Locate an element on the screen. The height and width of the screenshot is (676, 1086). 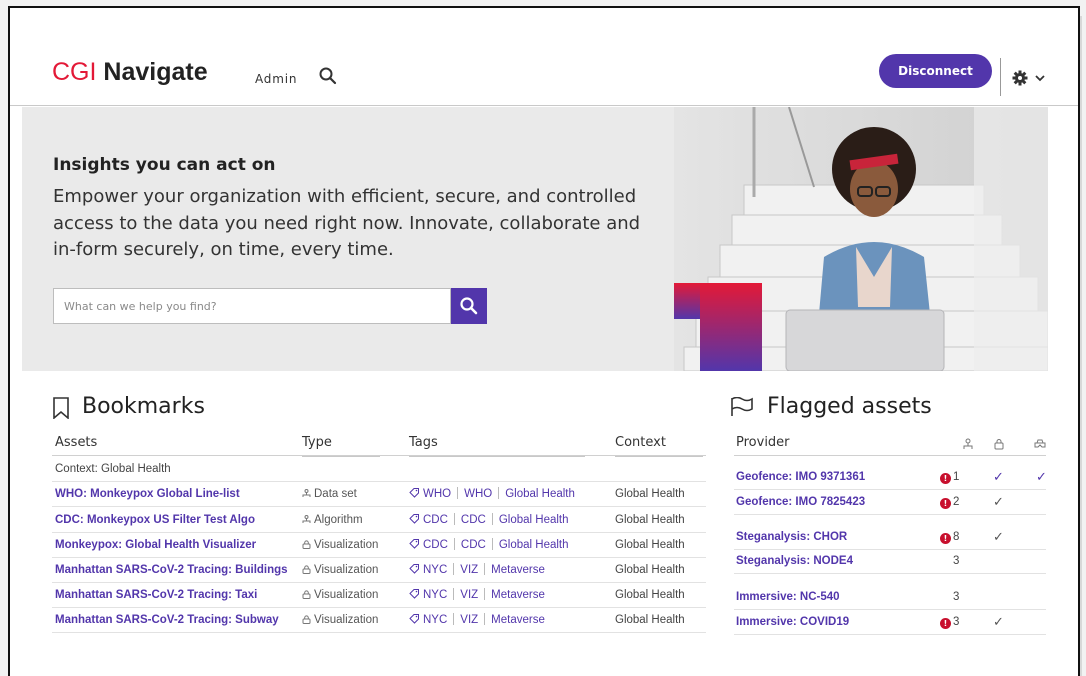
flag-count: 8 is located at coordinates (956, 537).